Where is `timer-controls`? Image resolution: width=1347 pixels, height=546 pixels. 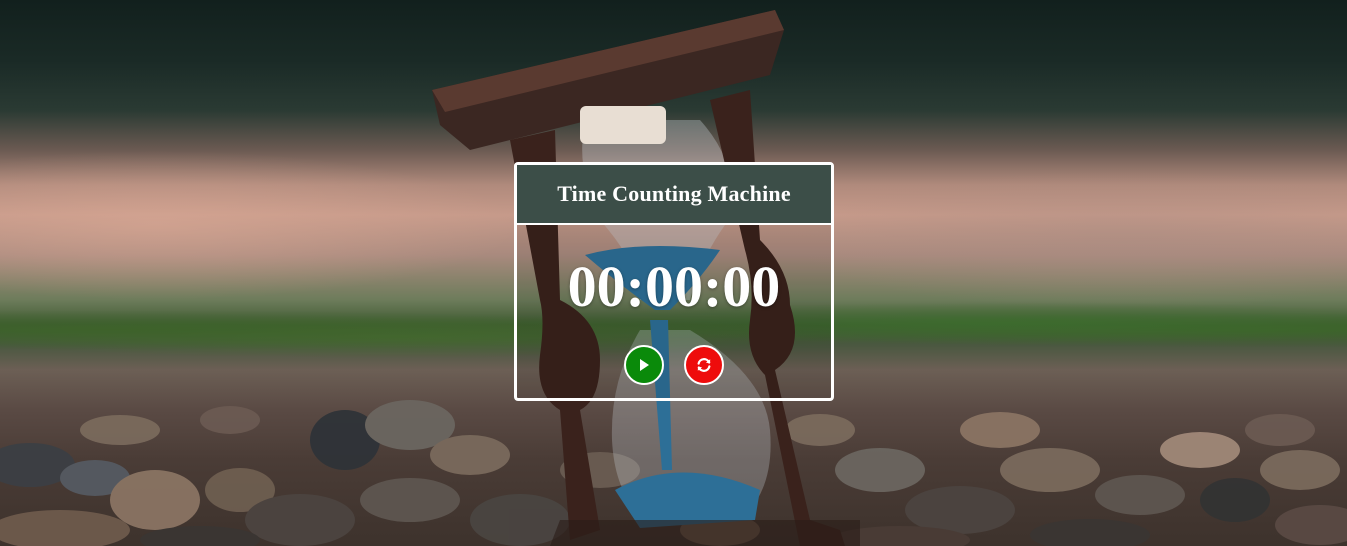 timer-controls is located at coordinates (674, 365).